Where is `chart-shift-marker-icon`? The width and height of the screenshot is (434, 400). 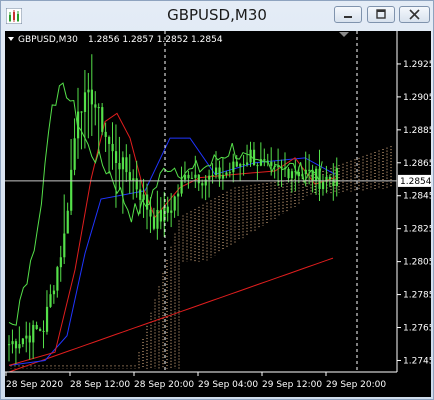
chart-shift-marker-icon is located at coordinates (344, 34).